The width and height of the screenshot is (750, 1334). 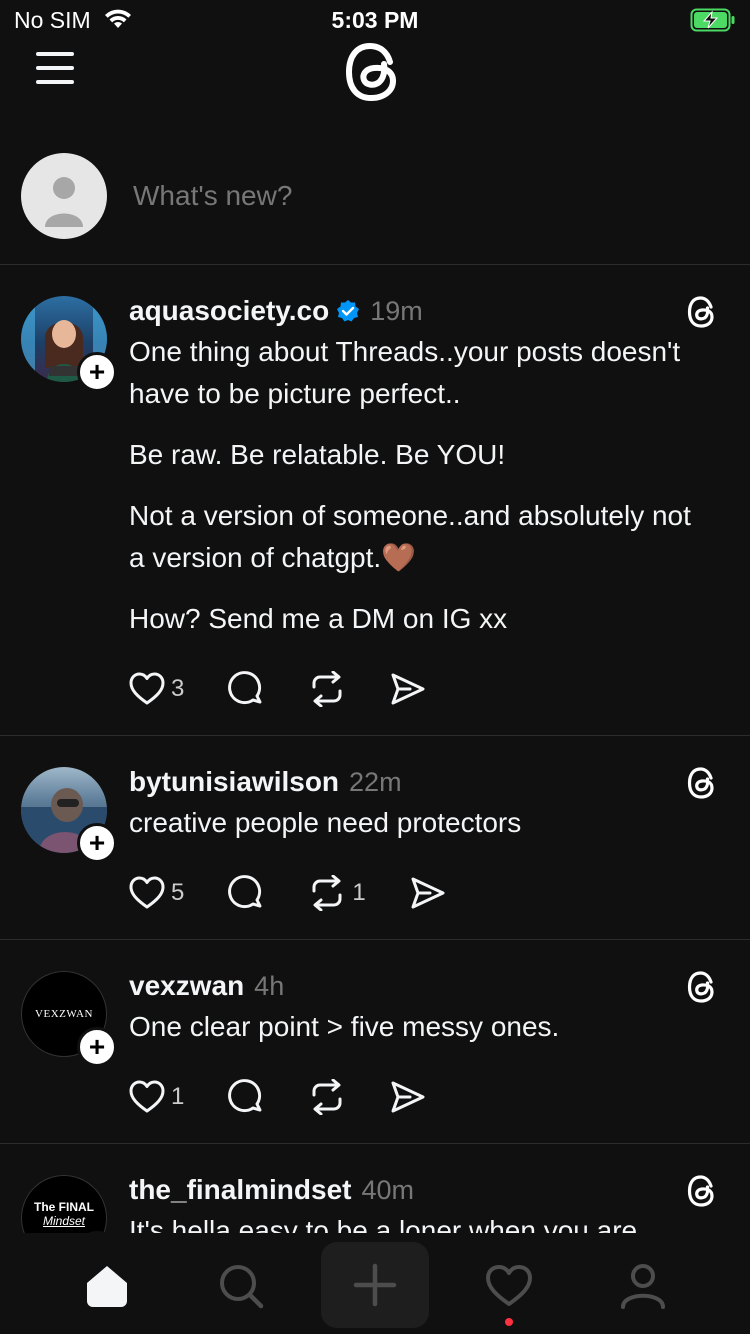 What do you see at coordinates (344, 1026) in the screenshot?
I see `post-text: One clear point > five messy ones.` at bounding box center [344, 1026].